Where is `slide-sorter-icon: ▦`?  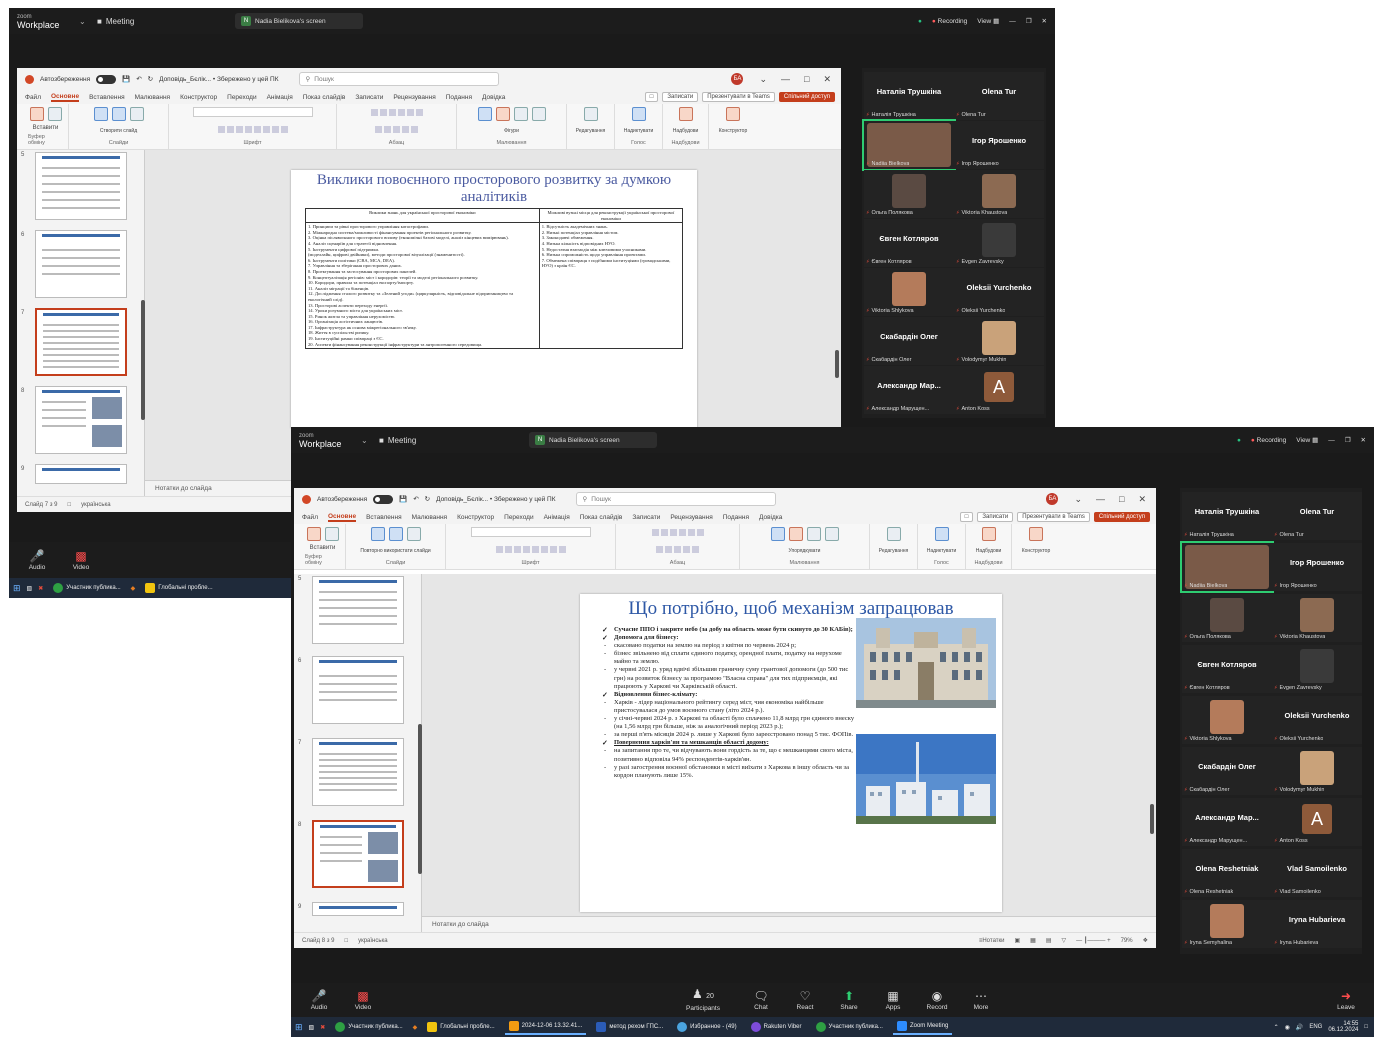
slide-sorter-icon: ▦ is located at coordinates (1033, 940).